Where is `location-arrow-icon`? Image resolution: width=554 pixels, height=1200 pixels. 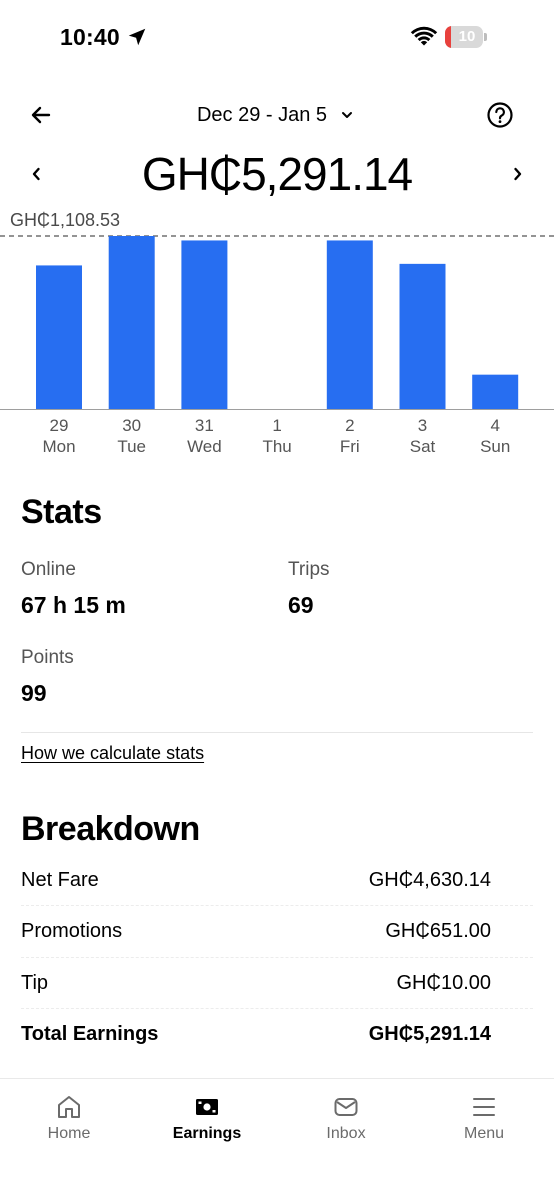
location-arrow-icon is located at coordinates (137, 37).